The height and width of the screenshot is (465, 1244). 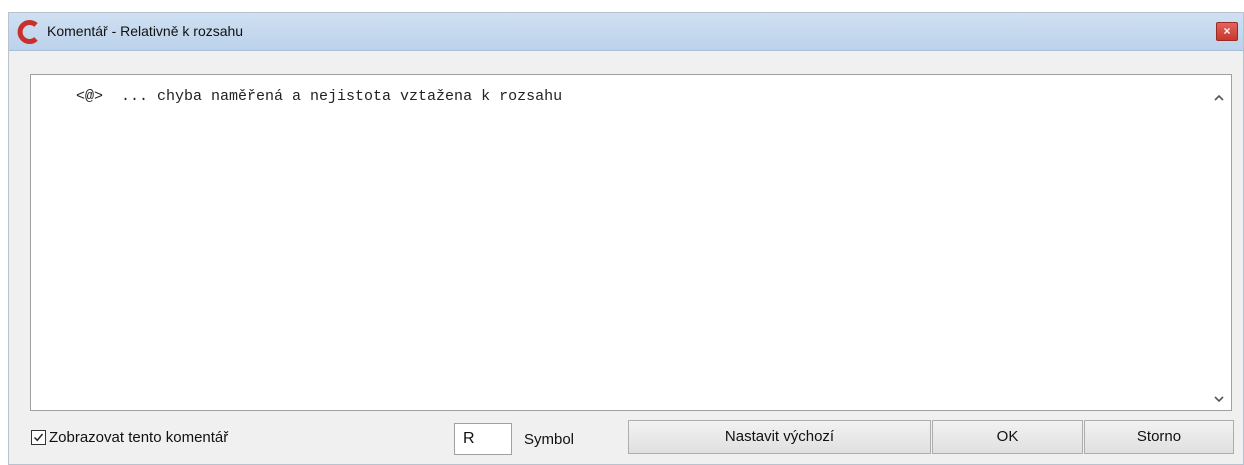 I want to click on window-title: Komentář - Relativně k rozsahu, so click(x=145, y=31).